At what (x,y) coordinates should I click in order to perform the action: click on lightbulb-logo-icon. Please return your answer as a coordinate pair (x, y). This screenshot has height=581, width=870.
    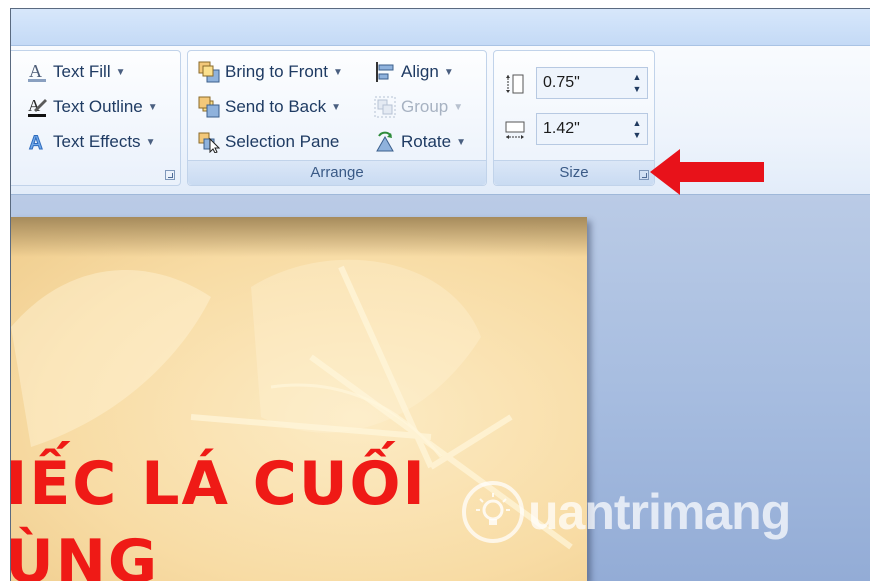
    Looking at the image, I should click on (493, 512).